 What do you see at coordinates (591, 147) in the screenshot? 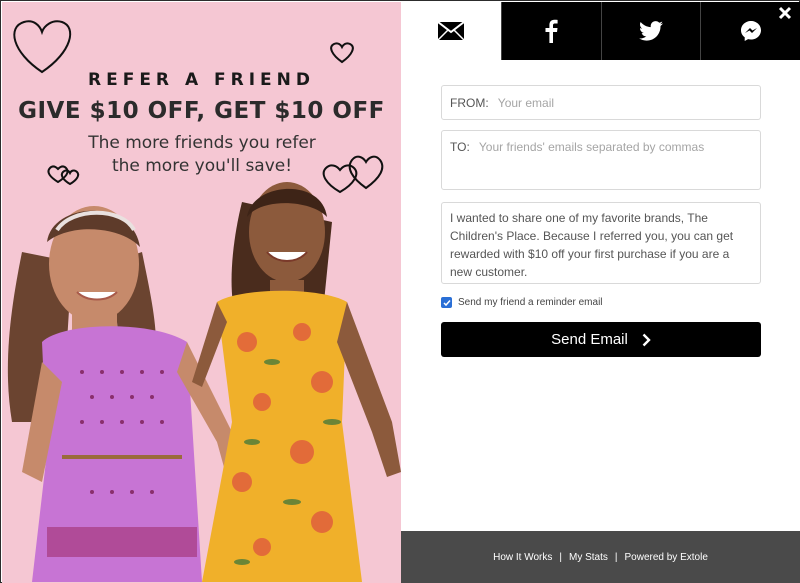
I see `to-placeholder: Your friends' emails separated by commas` at bounding box center [591, 147].